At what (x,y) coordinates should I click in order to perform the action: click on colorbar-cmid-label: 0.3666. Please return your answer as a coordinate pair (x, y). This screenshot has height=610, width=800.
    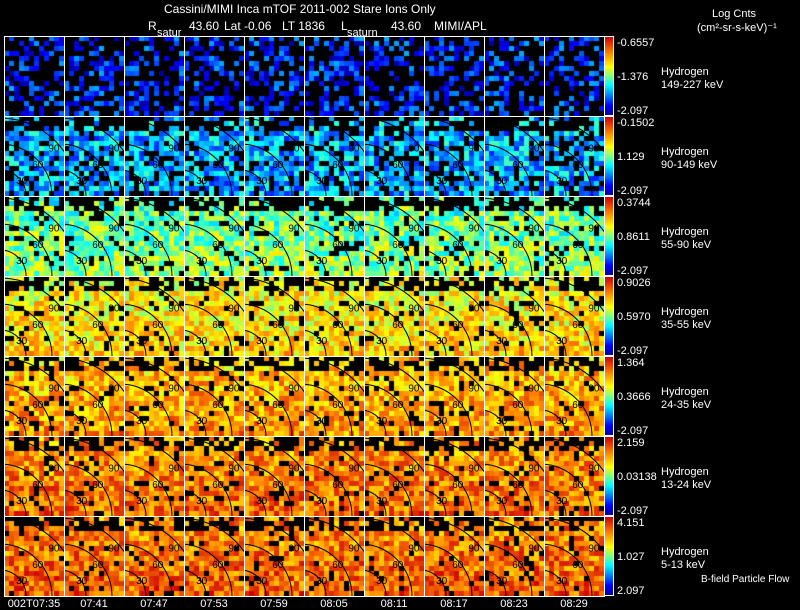
    Looking at the image, I should click on (634, 397).